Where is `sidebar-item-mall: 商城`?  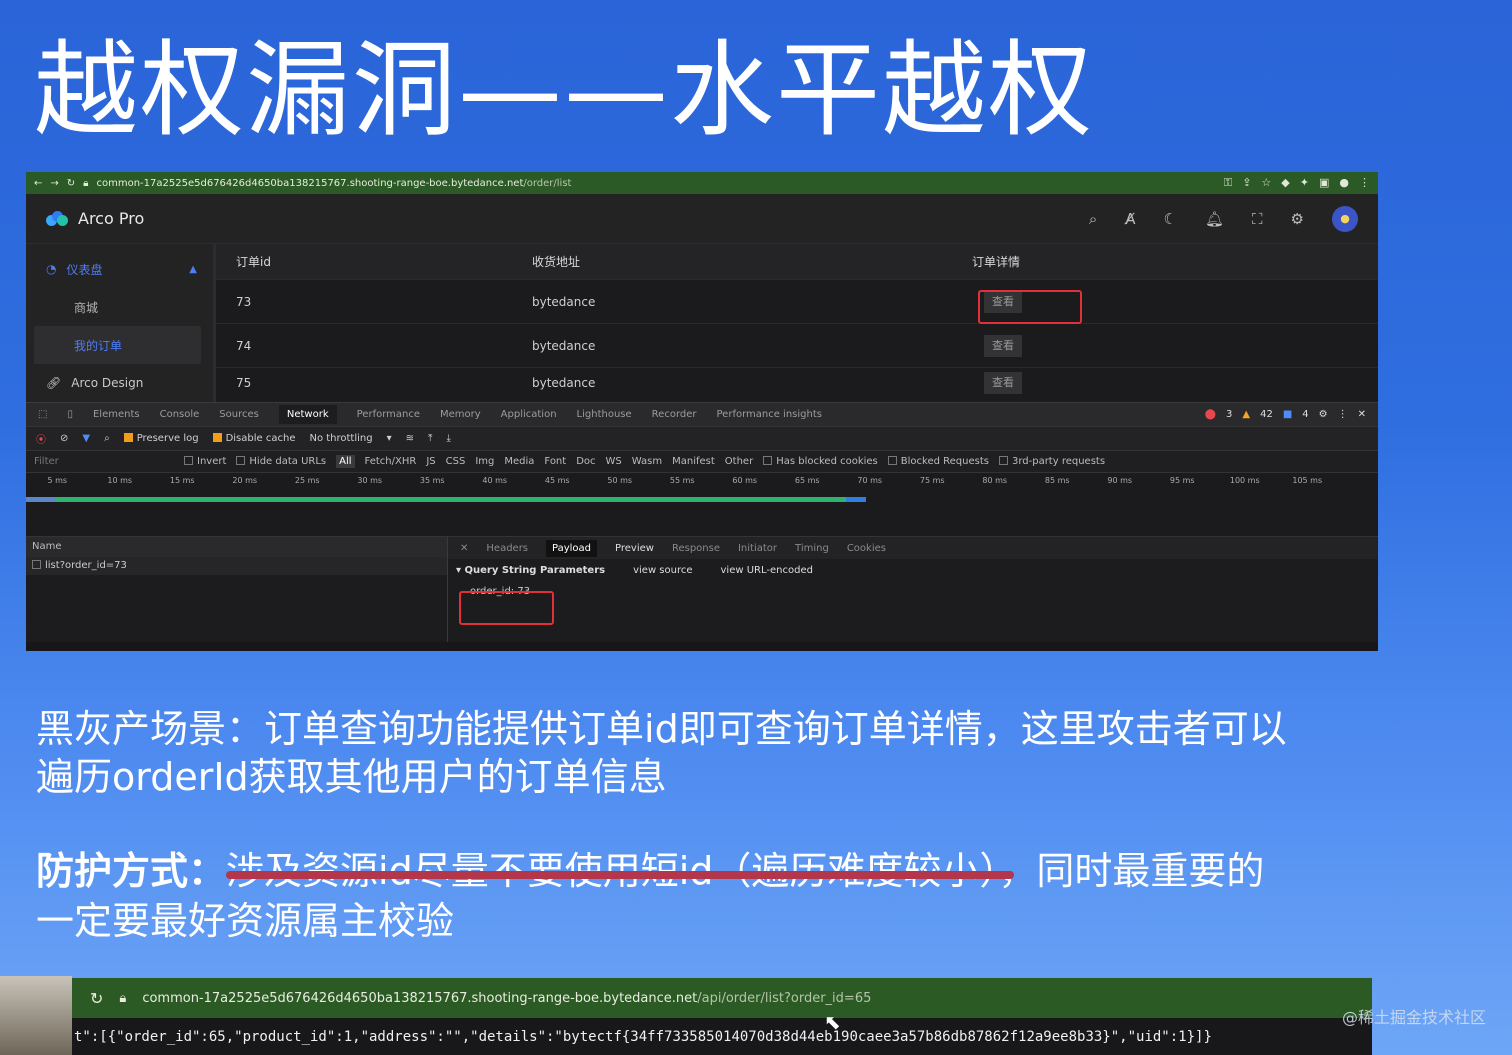
sidebar-item-mall: 商城 is located at coordinates (119, 307).